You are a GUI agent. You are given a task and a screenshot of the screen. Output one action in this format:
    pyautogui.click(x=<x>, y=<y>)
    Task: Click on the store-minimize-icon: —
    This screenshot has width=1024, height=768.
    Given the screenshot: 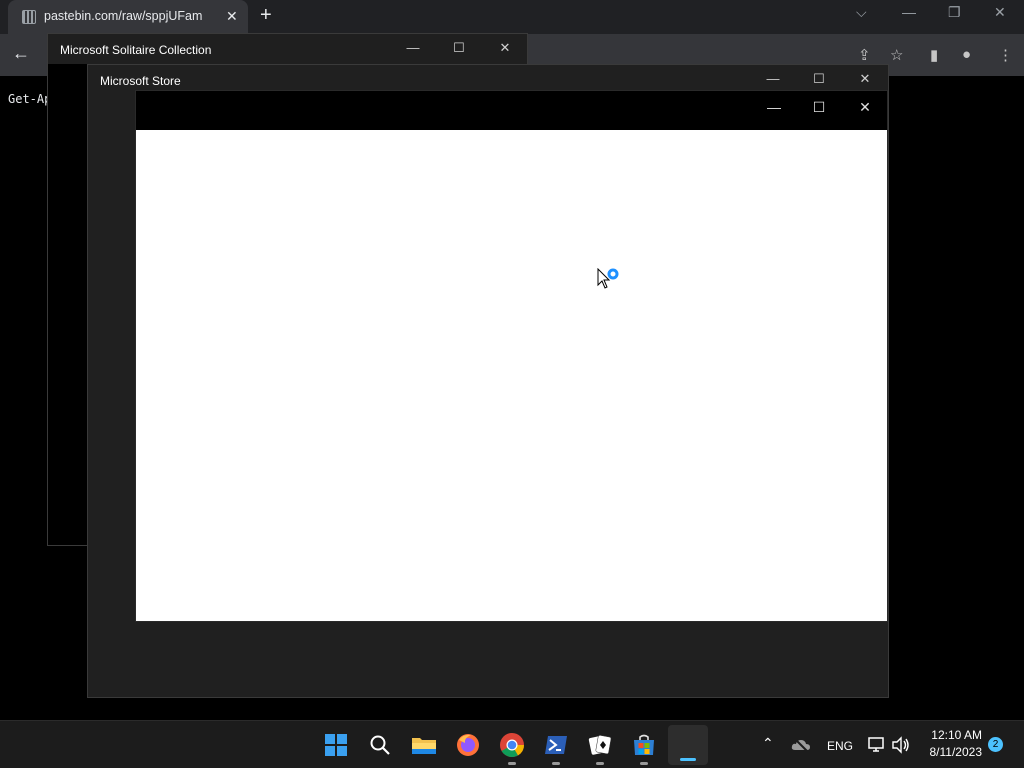 What is the action you would take?
    pyautogui.click(x=773, y=78)
    